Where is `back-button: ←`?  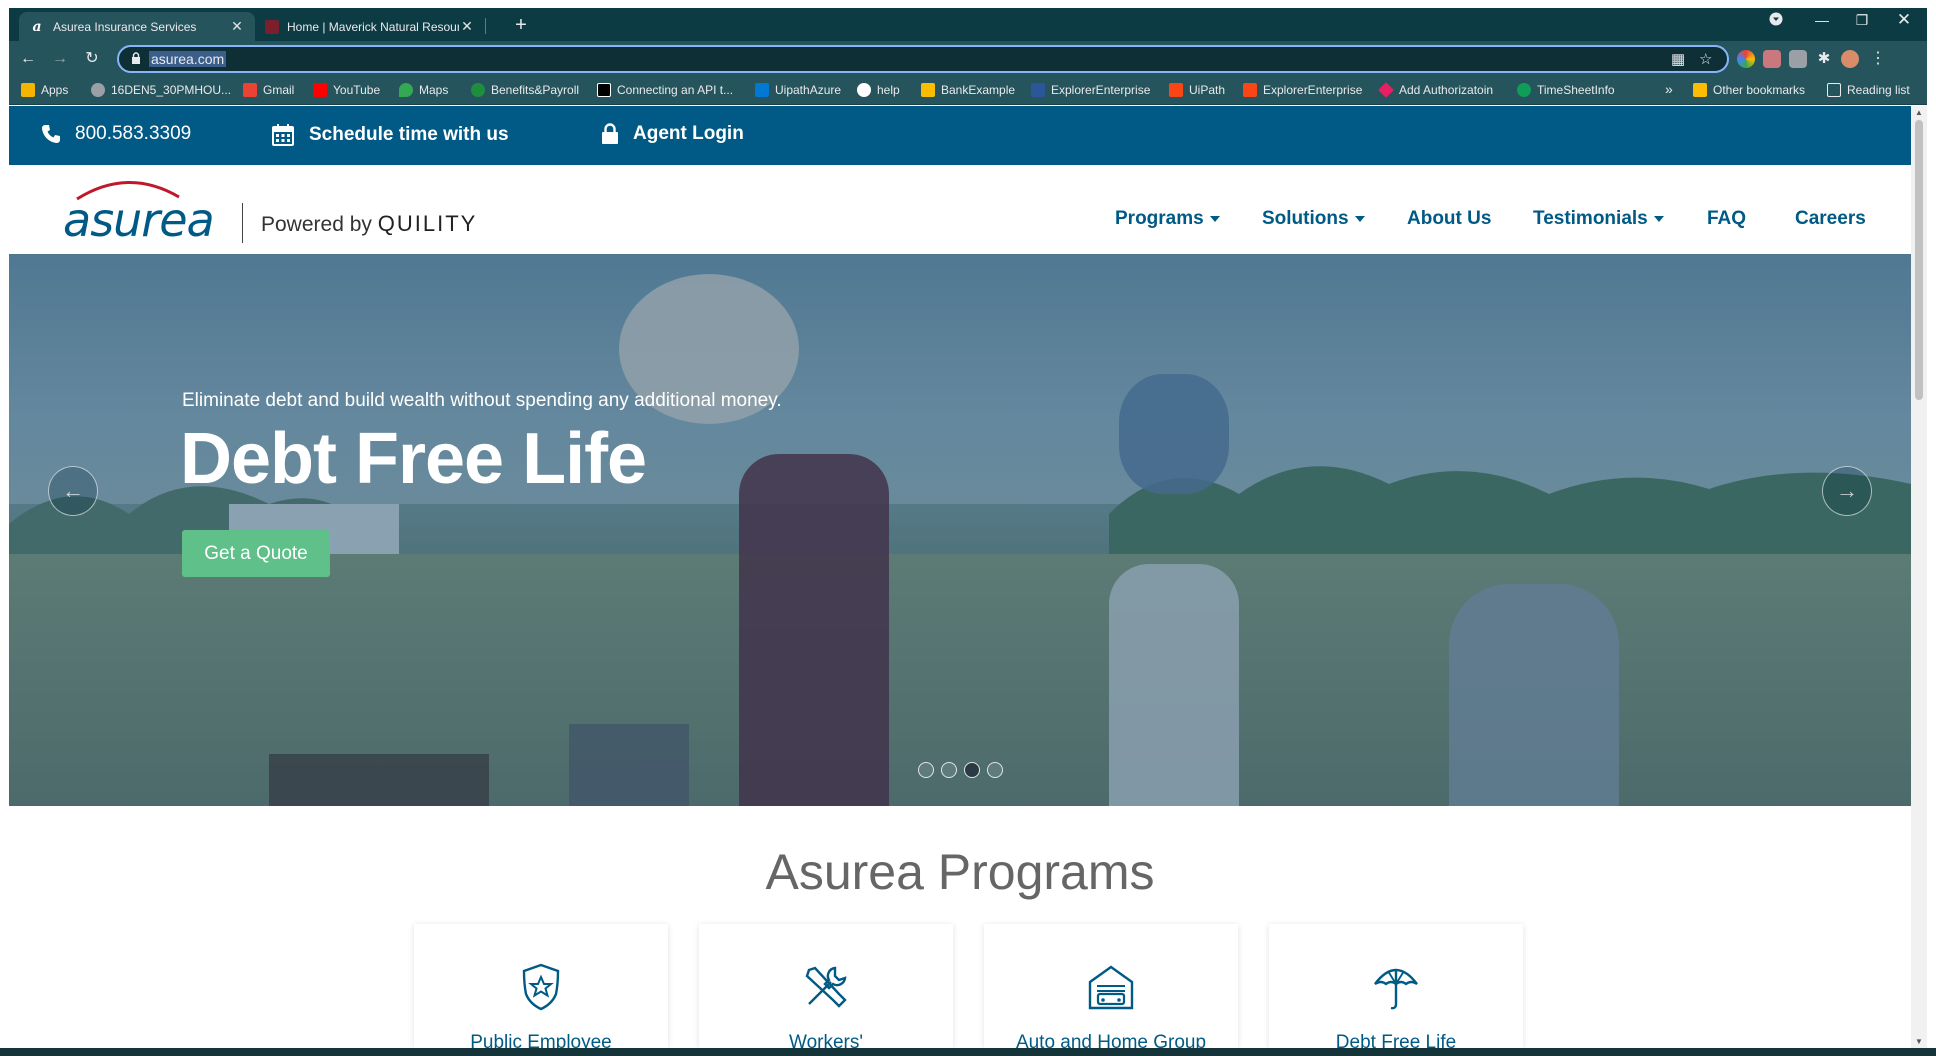 back-button: ← is located at coordinates (28, 59).